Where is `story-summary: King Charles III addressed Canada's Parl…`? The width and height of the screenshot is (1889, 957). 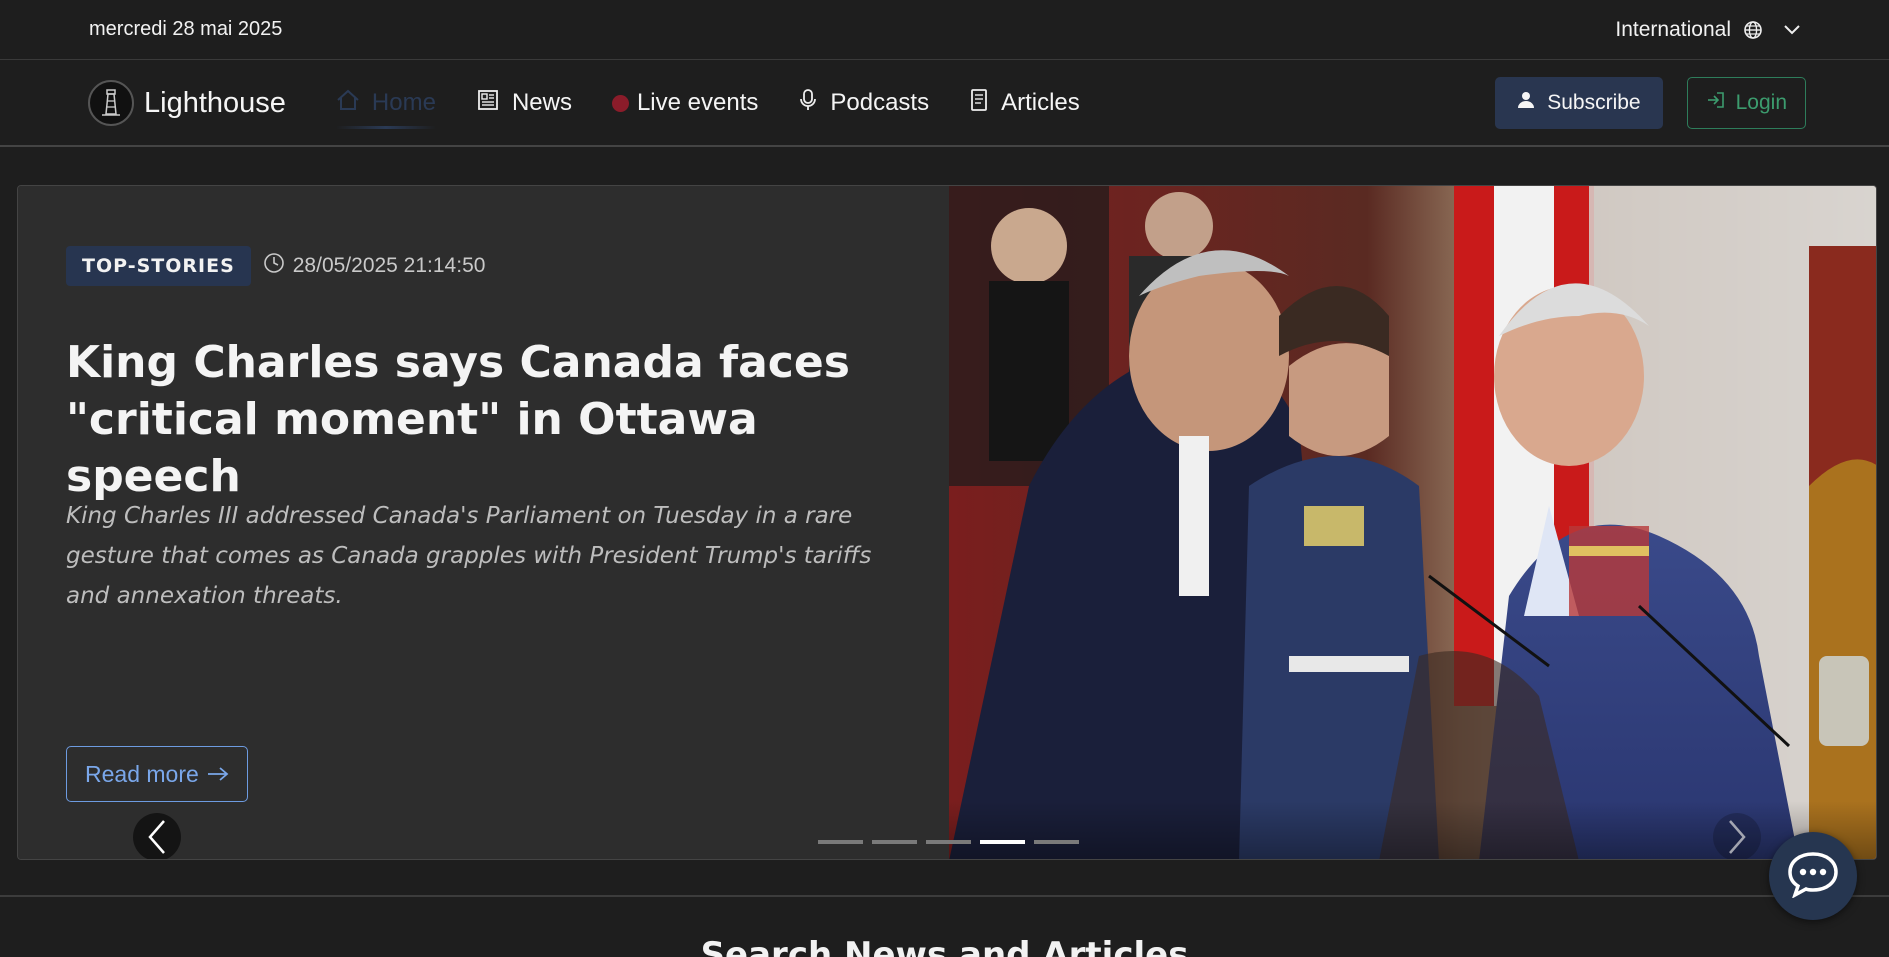
story-summary: King Charles III addressed Canada's Parl… is located at coordinates (469, 556).